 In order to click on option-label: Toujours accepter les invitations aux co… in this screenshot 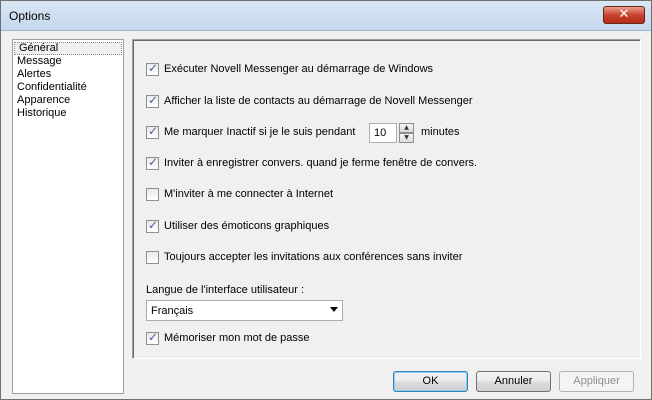, I will do `click(313, 257)`.